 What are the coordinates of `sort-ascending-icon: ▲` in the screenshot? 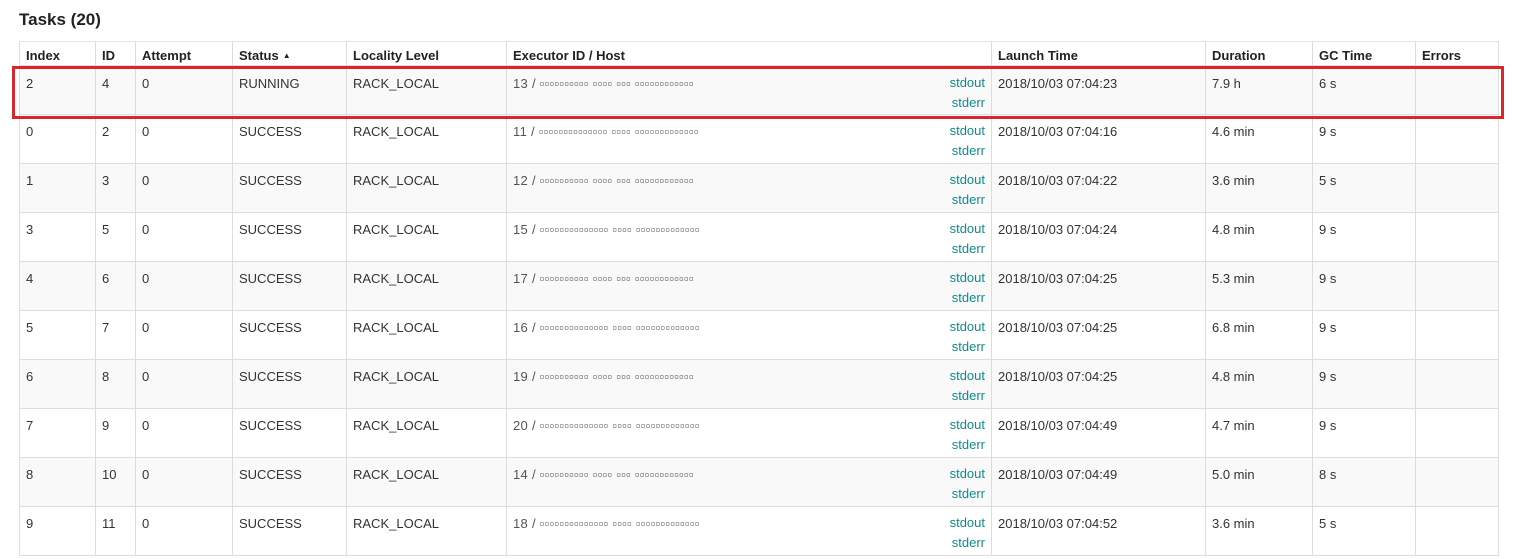 It's located at (286, 55).